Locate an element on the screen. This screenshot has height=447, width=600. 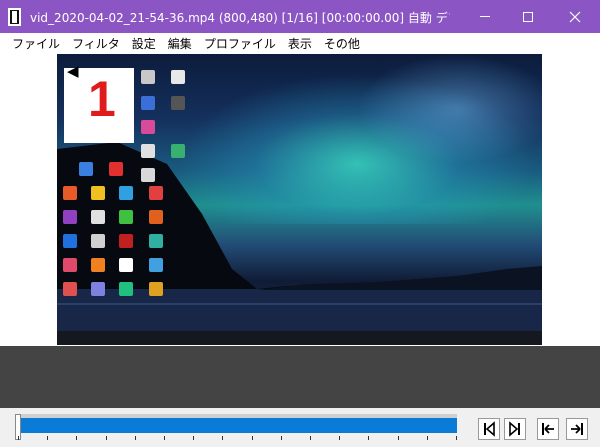
seek-bar is located at coordinates (237, 425).